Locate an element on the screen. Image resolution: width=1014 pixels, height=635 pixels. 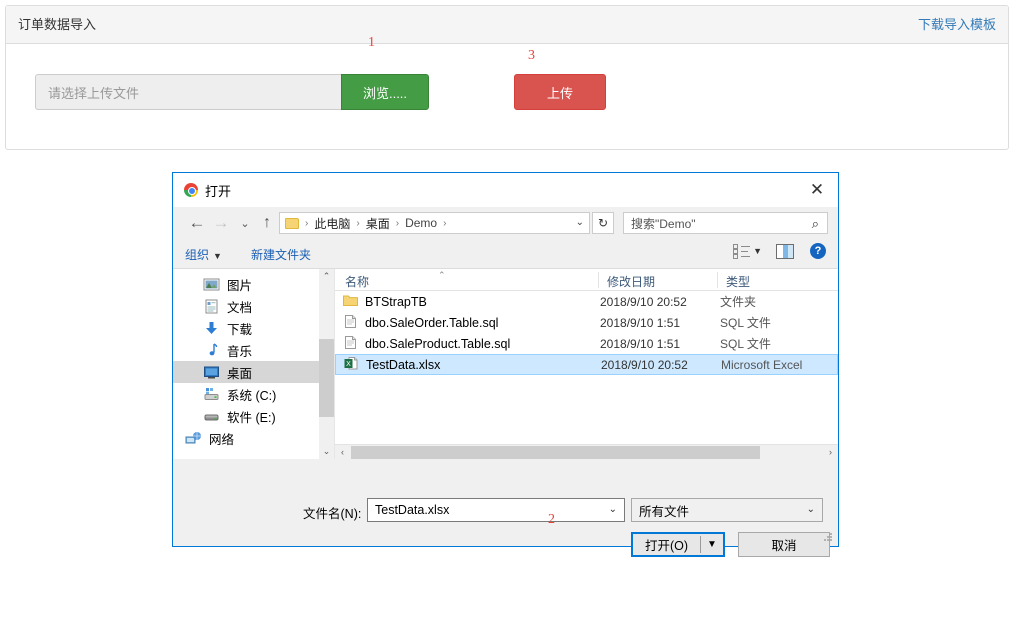
column-header-date: 修改日期 is located at coordinates (631, 281).